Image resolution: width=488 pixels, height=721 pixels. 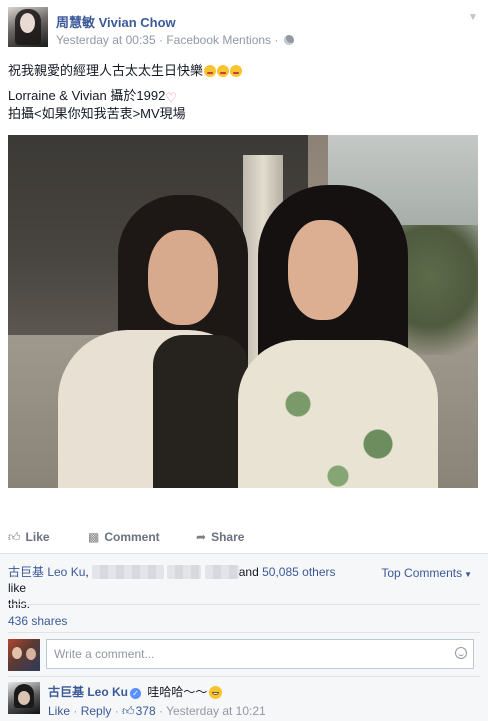 I want to click on author-name: 周慧敏 Vivian Chow, so click(x=116, y=21).